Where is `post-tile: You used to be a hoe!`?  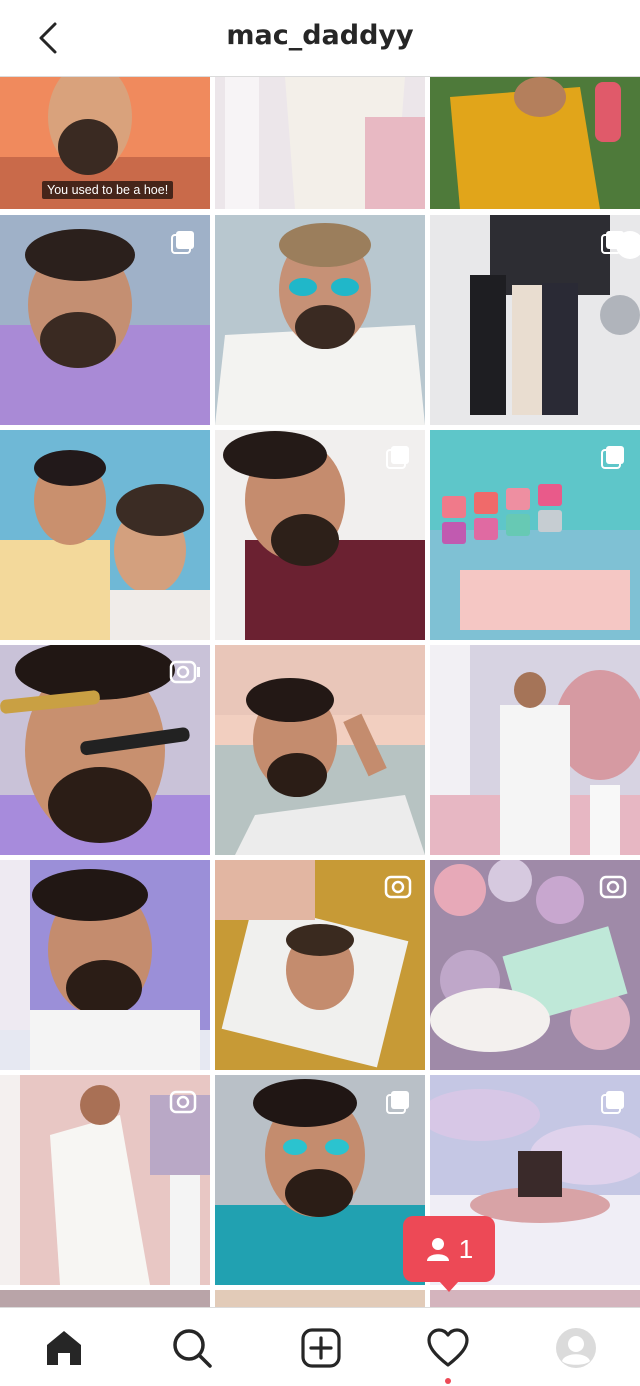 post-tile: You used to be a hoe! is located at coordinates (105, 143).